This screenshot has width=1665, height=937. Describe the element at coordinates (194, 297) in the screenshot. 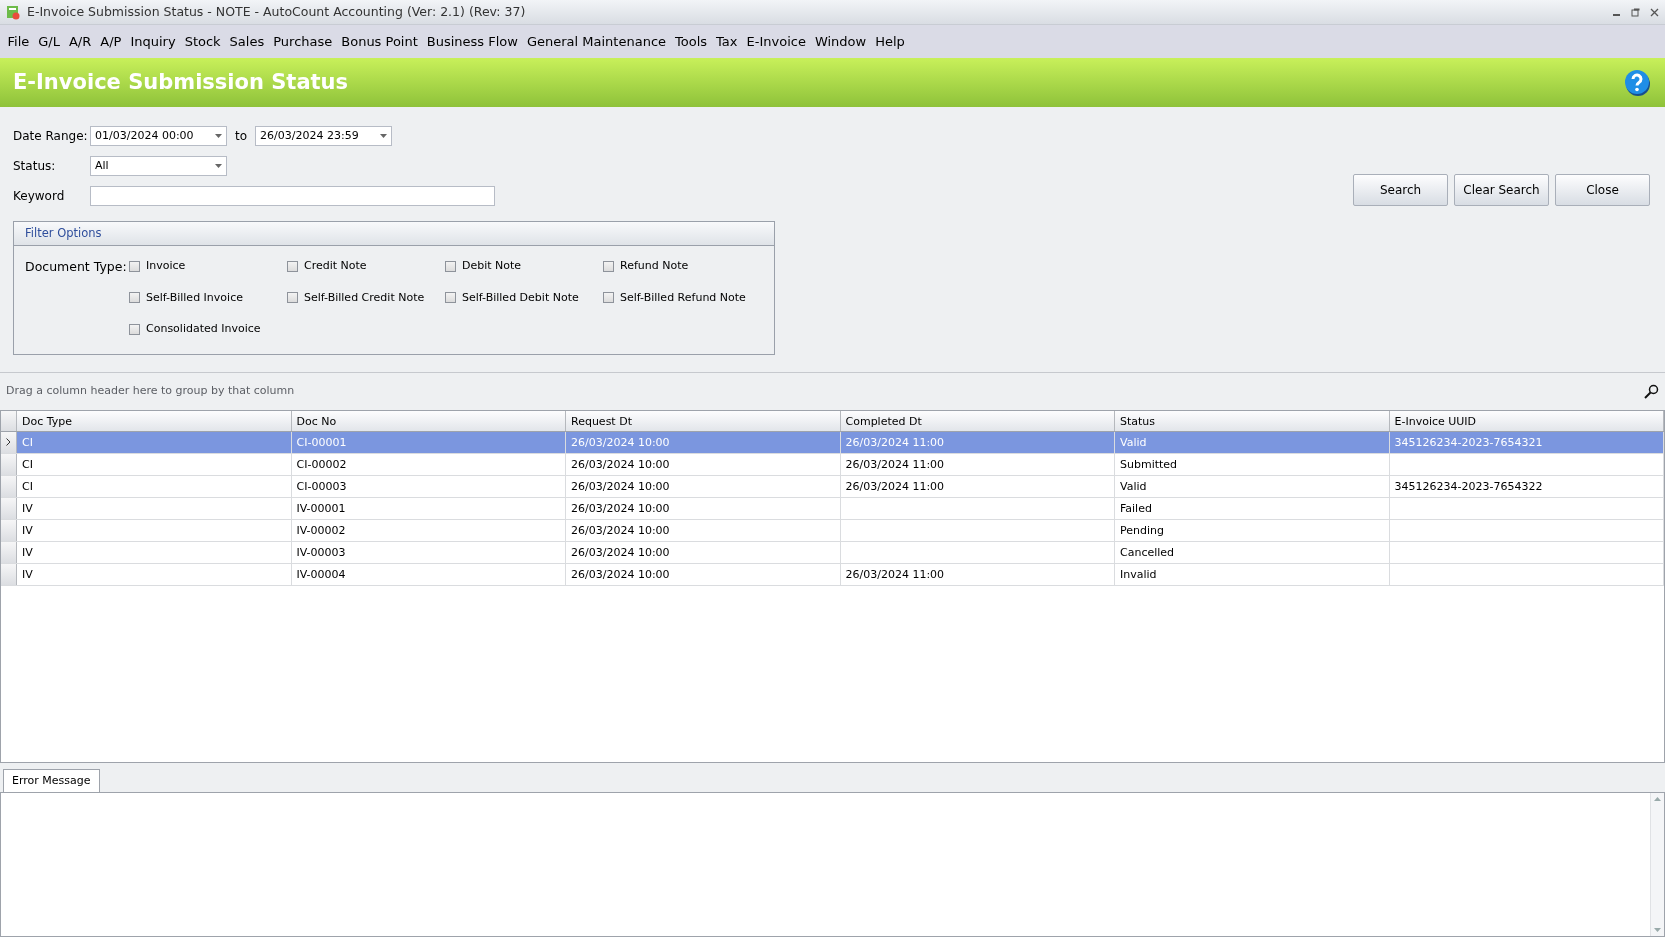

I see `checkbox-label: Self-Billed Invoice` at that location.